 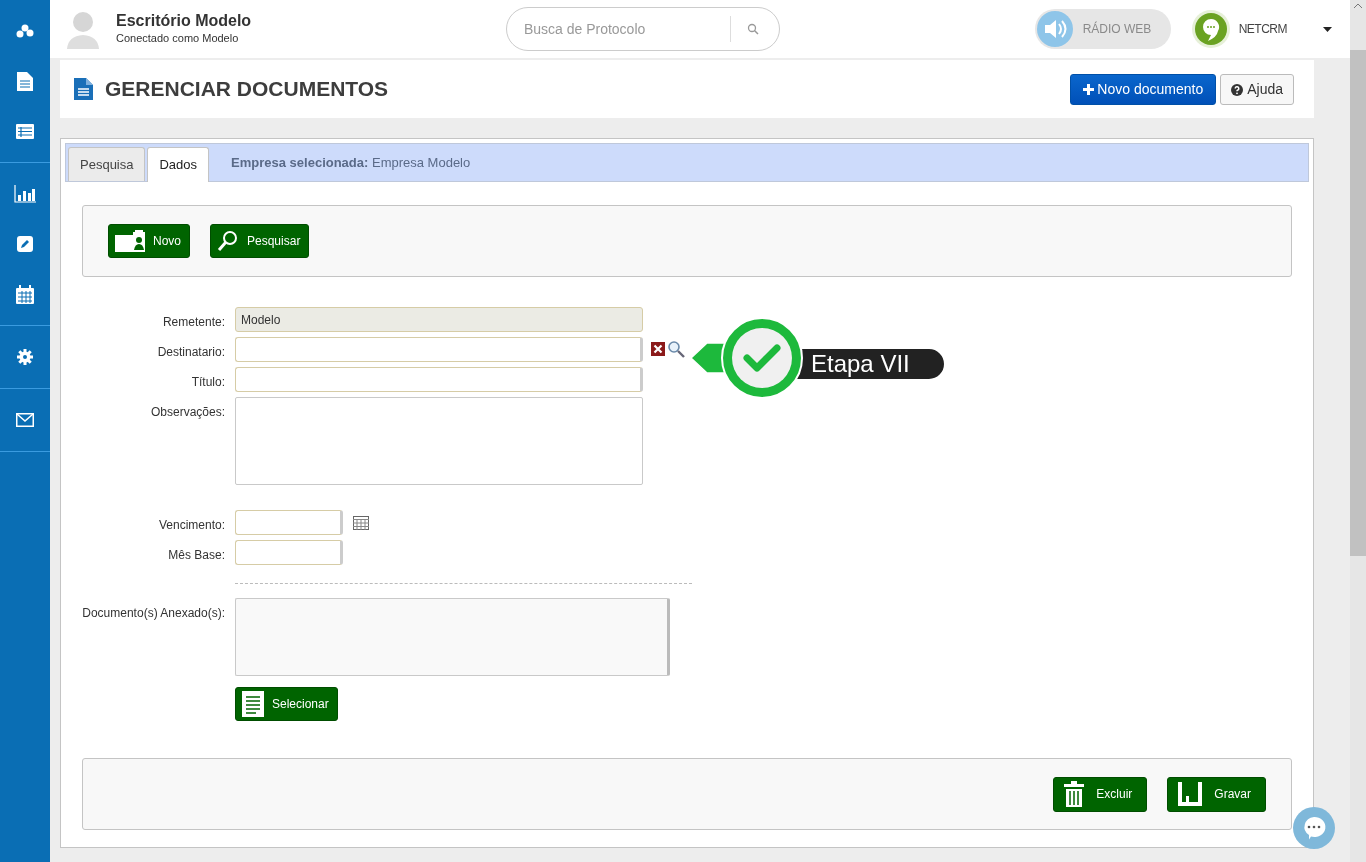 I want to click on field-label: Título:, so click(x=207, y=382).